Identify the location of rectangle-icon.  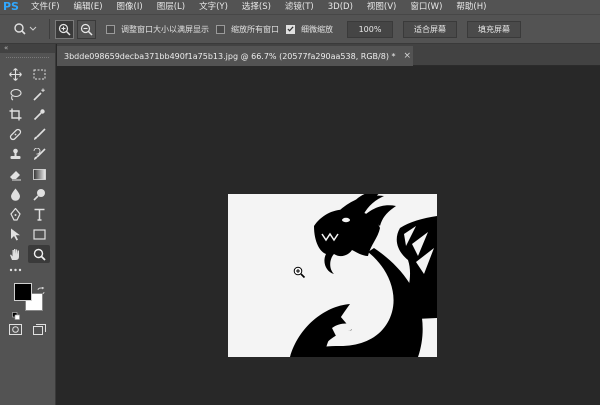
(39, 234).